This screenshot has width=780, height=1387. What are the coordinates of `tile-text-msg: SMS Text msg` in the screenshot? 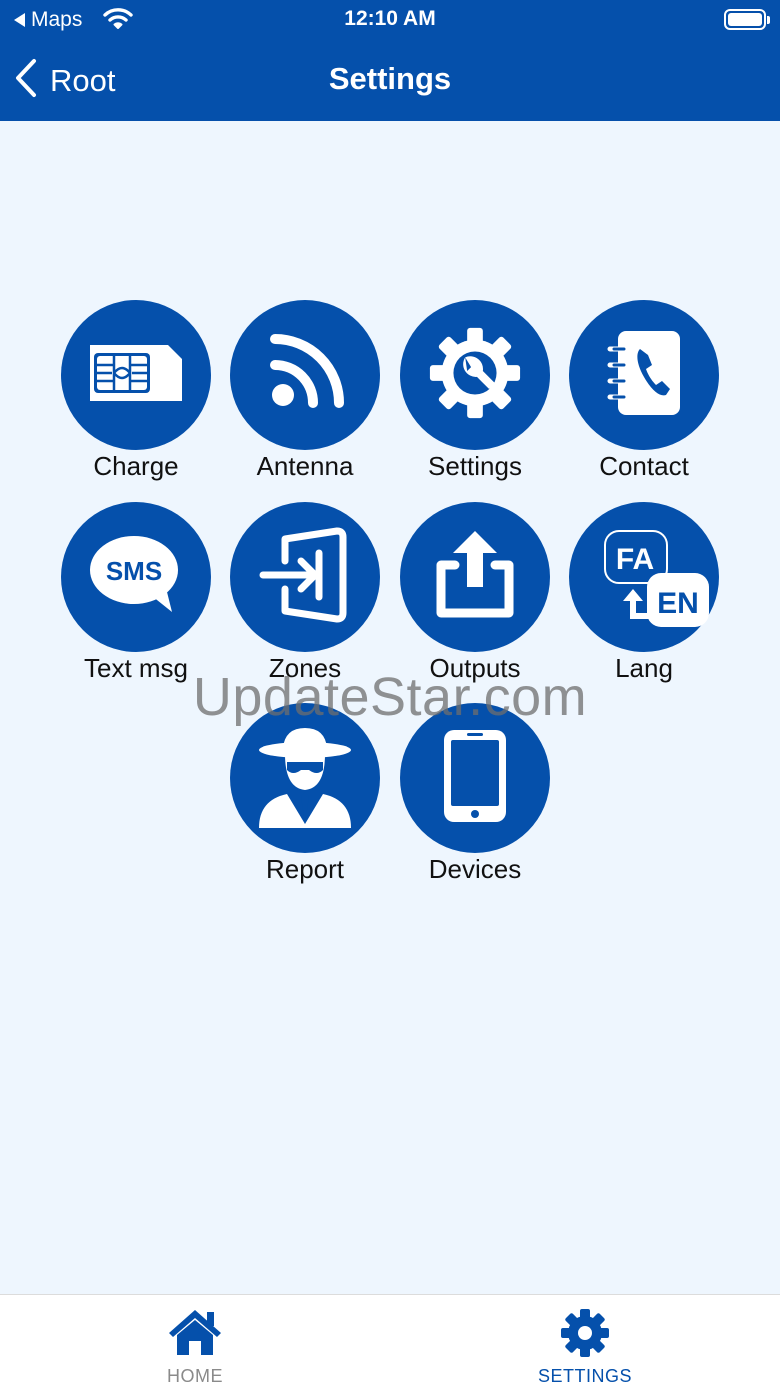 It's located at (136, 597).